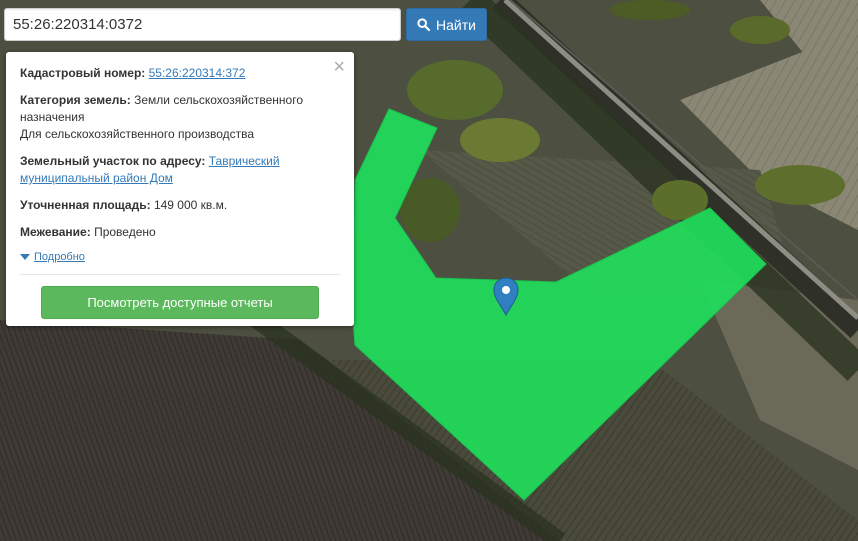 This screenshot has height=541, width=858. Describe the element at coordinates (125, 232) in the screenshot. I see `survey-value: Проведено` at that location.